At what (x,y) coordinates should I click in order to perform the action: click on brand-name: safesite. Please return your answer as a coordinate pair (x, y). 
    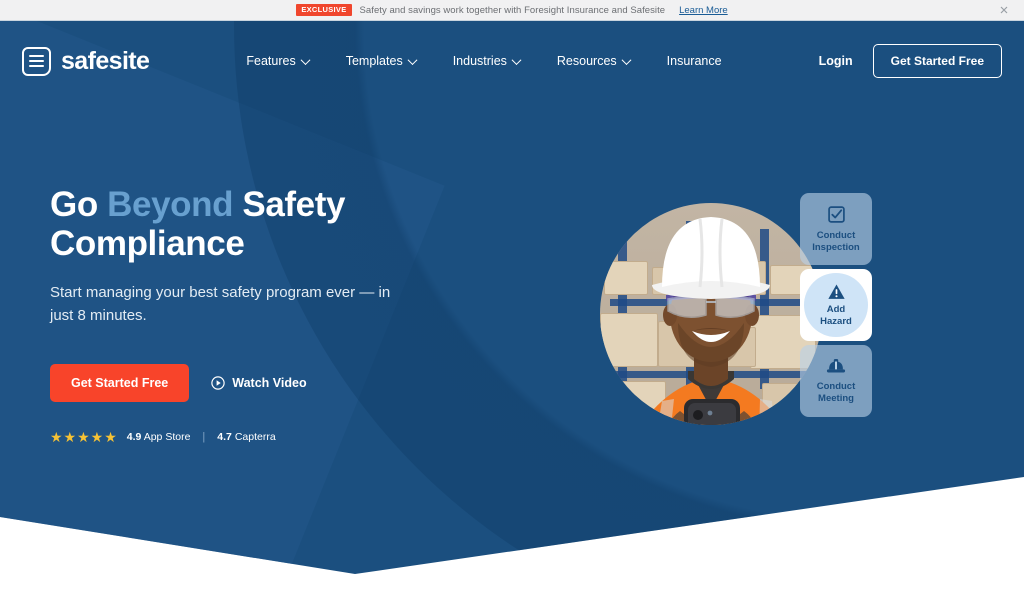
    Looking at the image, I should click on (105, 60).